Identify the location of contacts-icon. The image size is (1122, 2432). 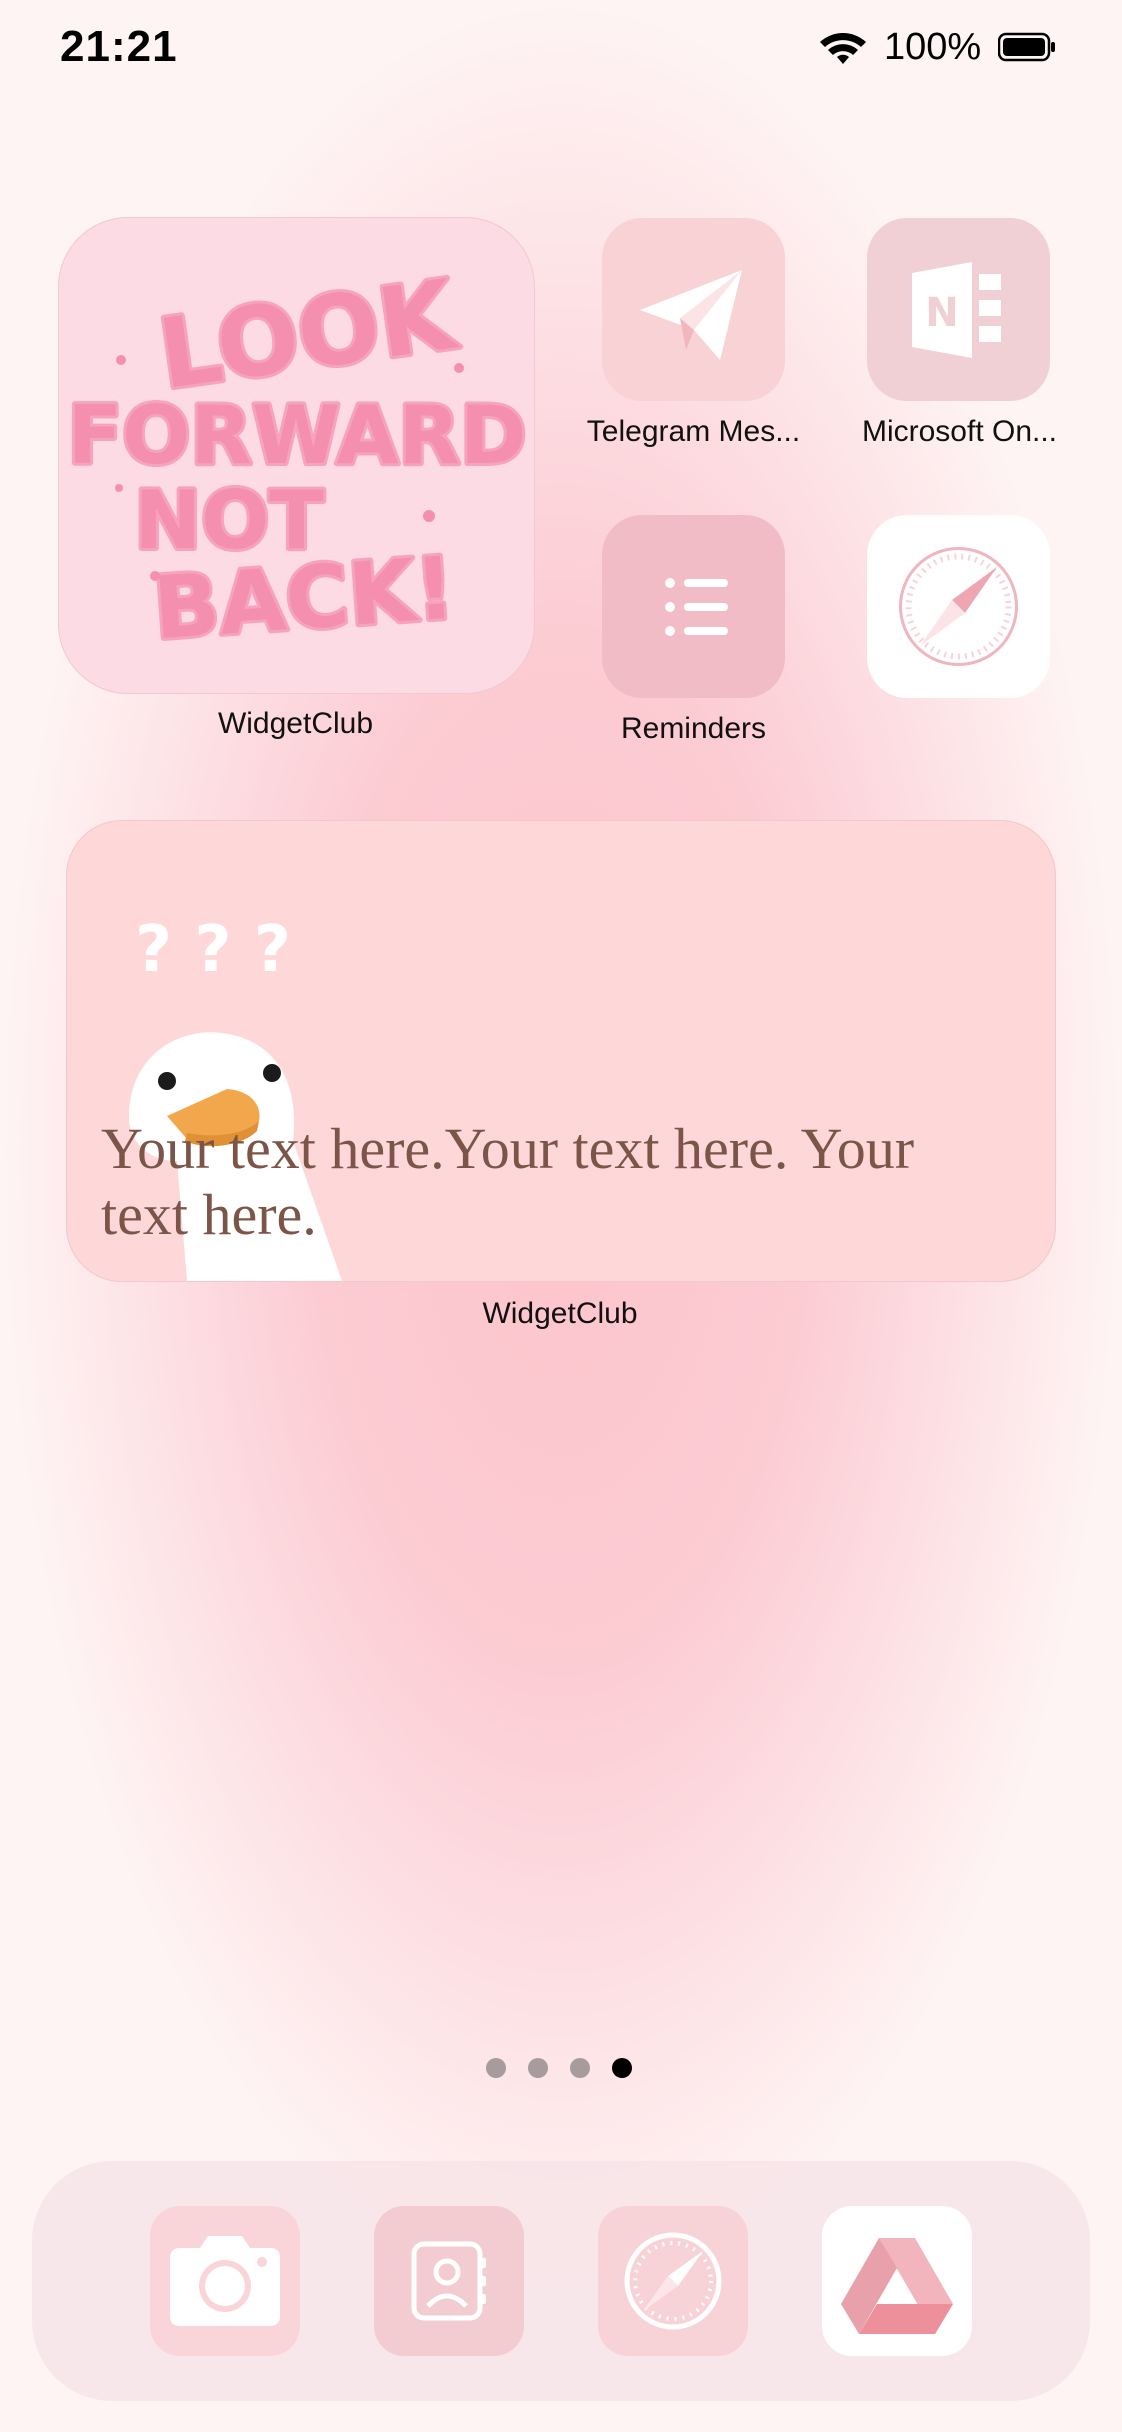
(448, 2281).